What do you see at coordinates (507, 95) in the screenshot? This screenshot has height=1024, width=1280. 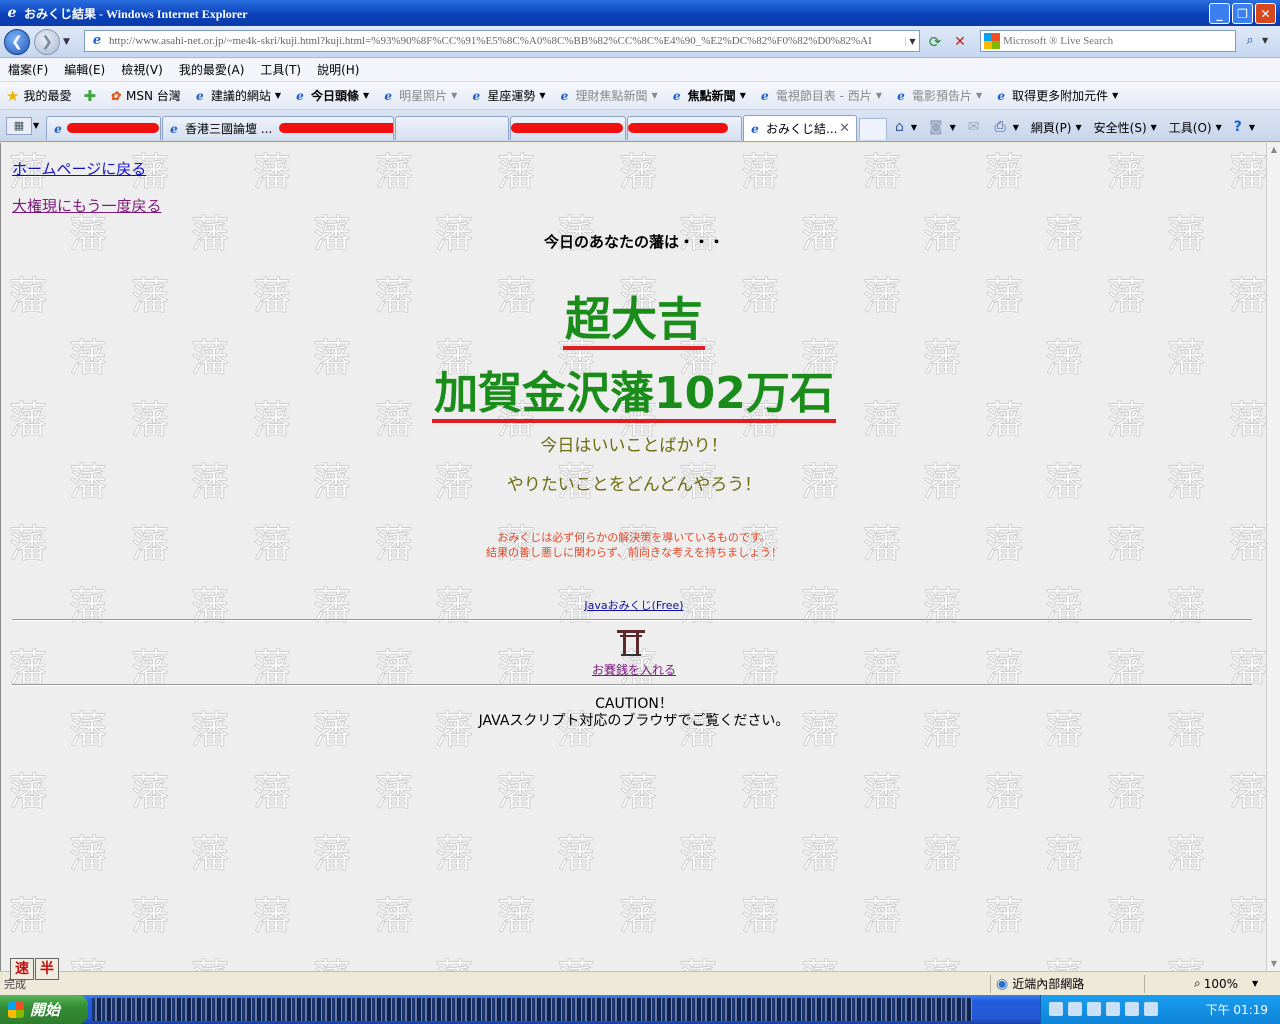 I see `favorite-link: e 星座運勢 ▼` at bounding box center [507, 95].